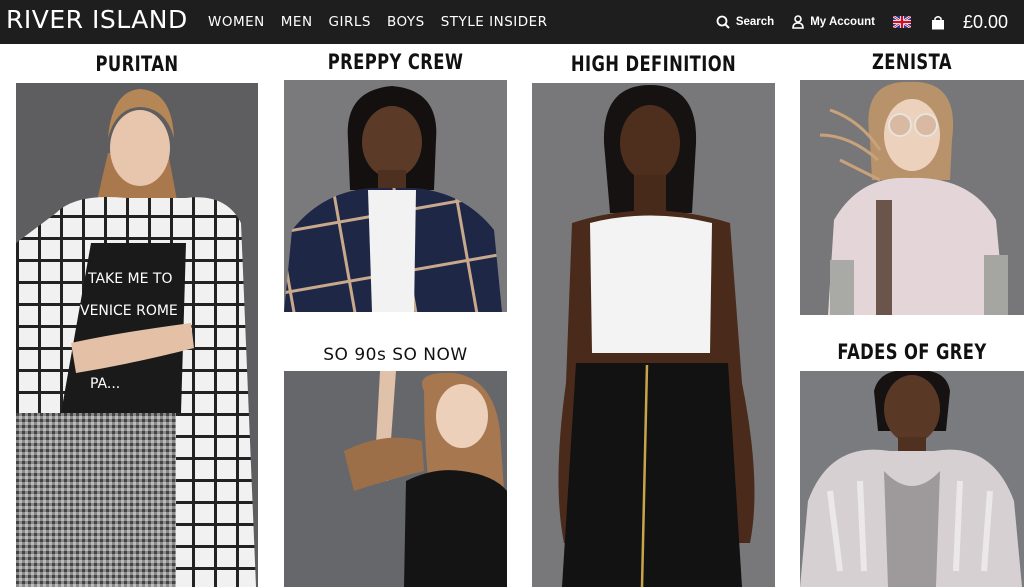  I want to click on trend-image-zenista, so click(912, 197).